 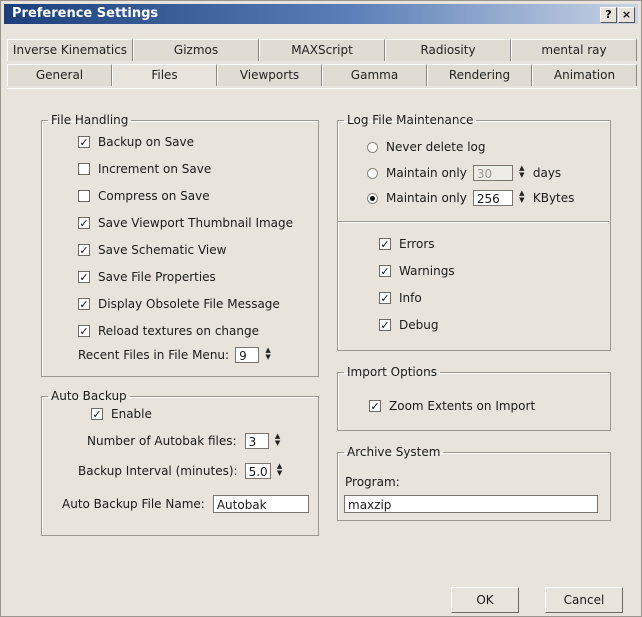 I want to click on enable-checkbox: ✓, so click(x=97, y=414).